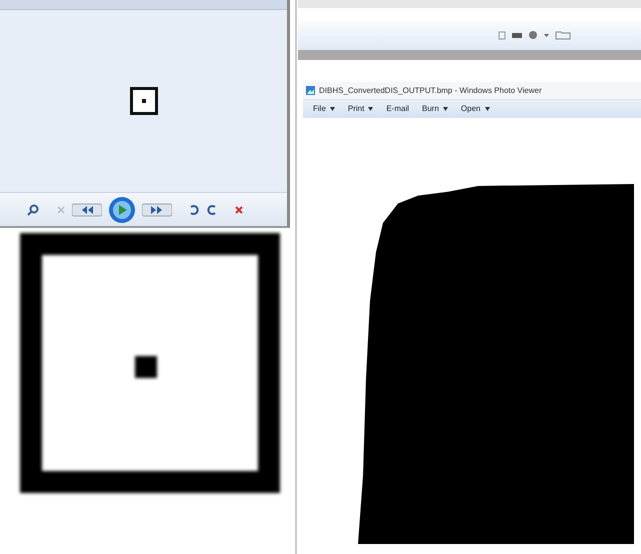 This screenshot has width=641, height=554. What do you see at coordinates (144, 101) in the screenshot?
I see `image-thumbnail` at bounding box center [144, 101].